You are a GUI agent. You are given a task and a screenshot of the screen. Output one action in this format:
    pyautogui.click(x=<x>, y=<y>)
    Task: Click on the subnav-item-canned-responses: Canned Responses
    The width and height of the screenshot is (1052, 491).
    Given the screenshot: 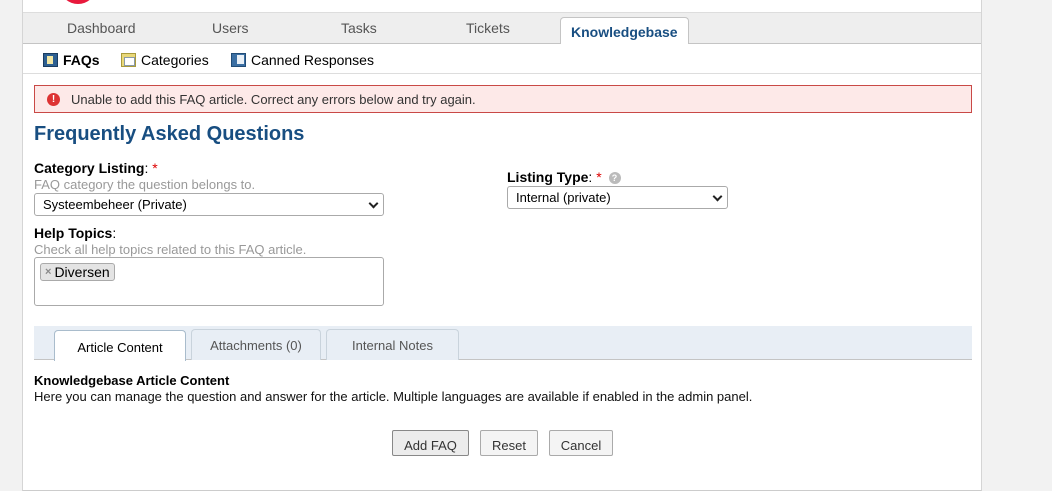 What is the action you would take?
    pyautogui.click(x=302, y=60)
    